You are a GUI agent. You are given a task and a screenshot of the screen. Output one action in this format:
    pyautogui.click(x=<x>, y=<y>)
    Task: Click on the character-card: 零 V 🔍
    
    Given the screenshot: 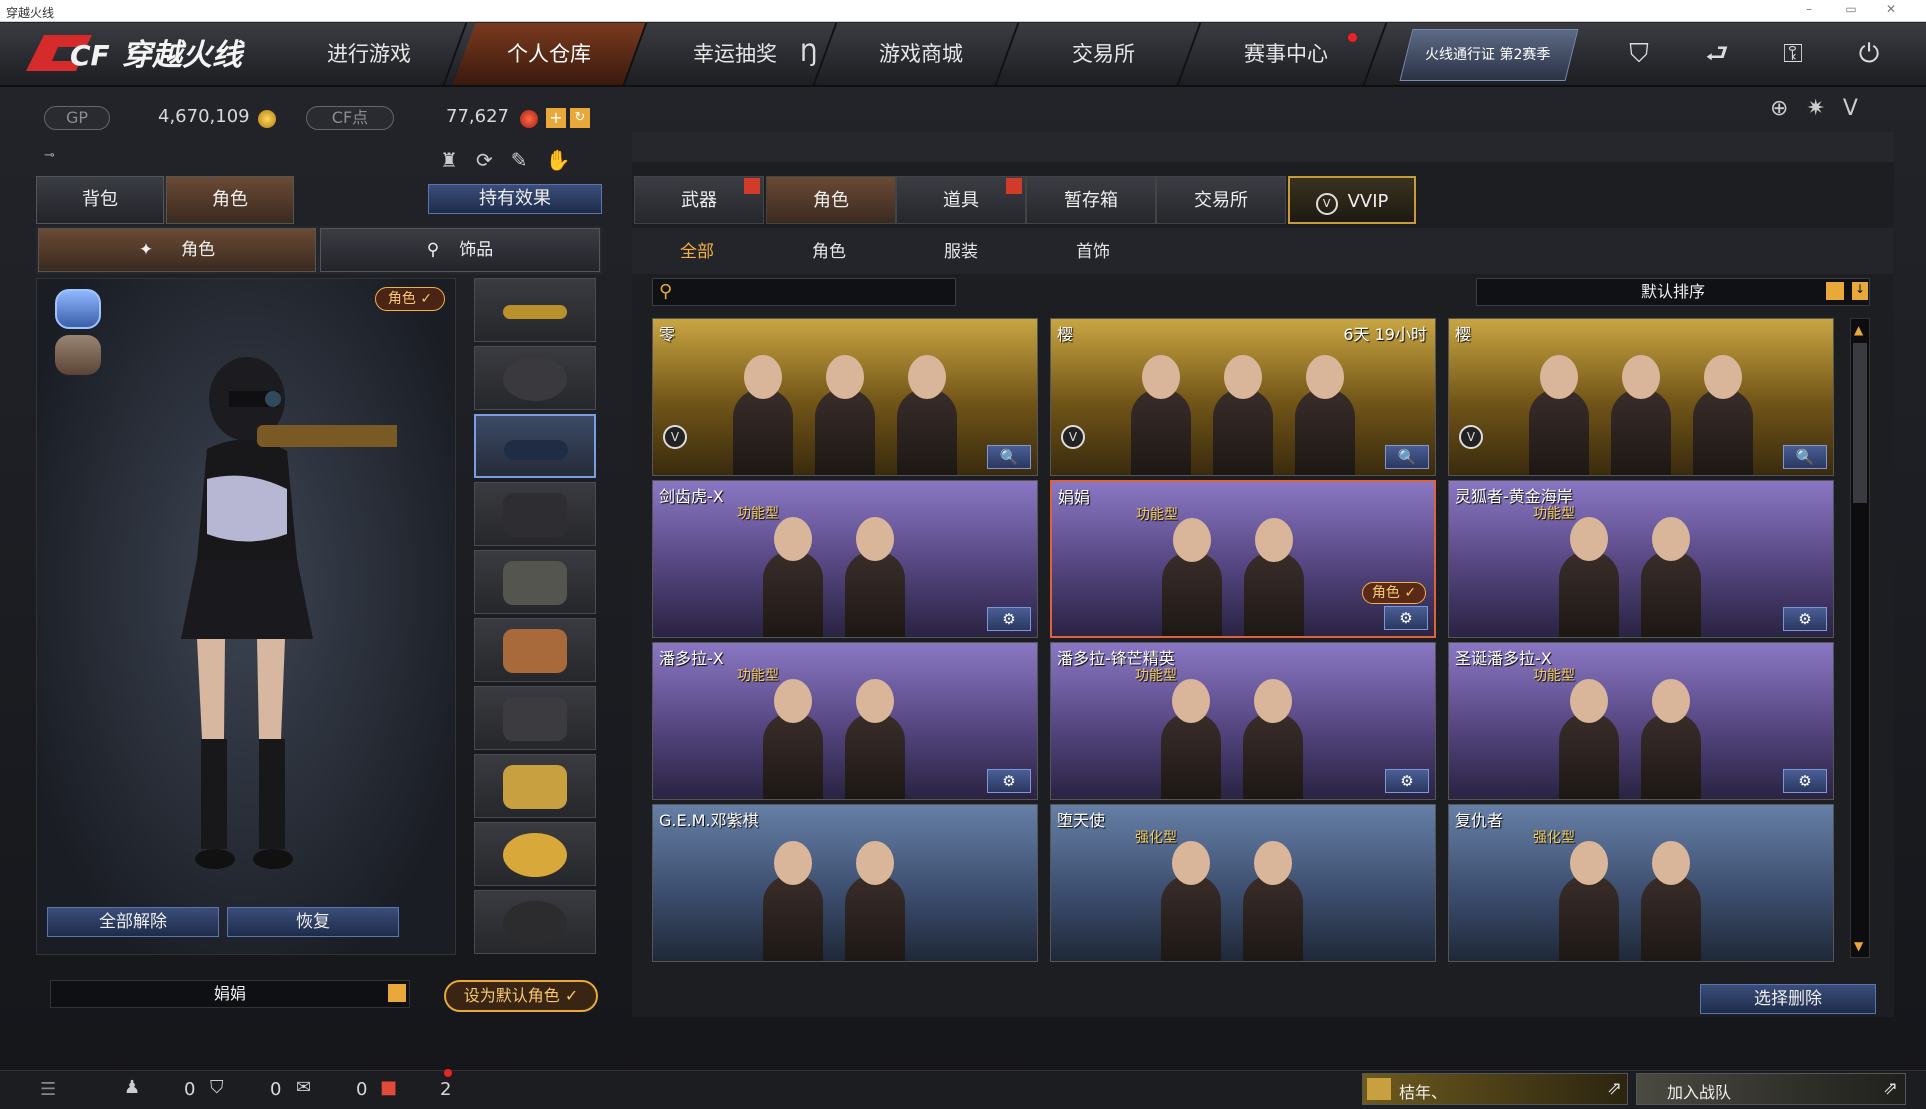 What is the action you would take?
    pyautogui.click(x=845, y=397)
    